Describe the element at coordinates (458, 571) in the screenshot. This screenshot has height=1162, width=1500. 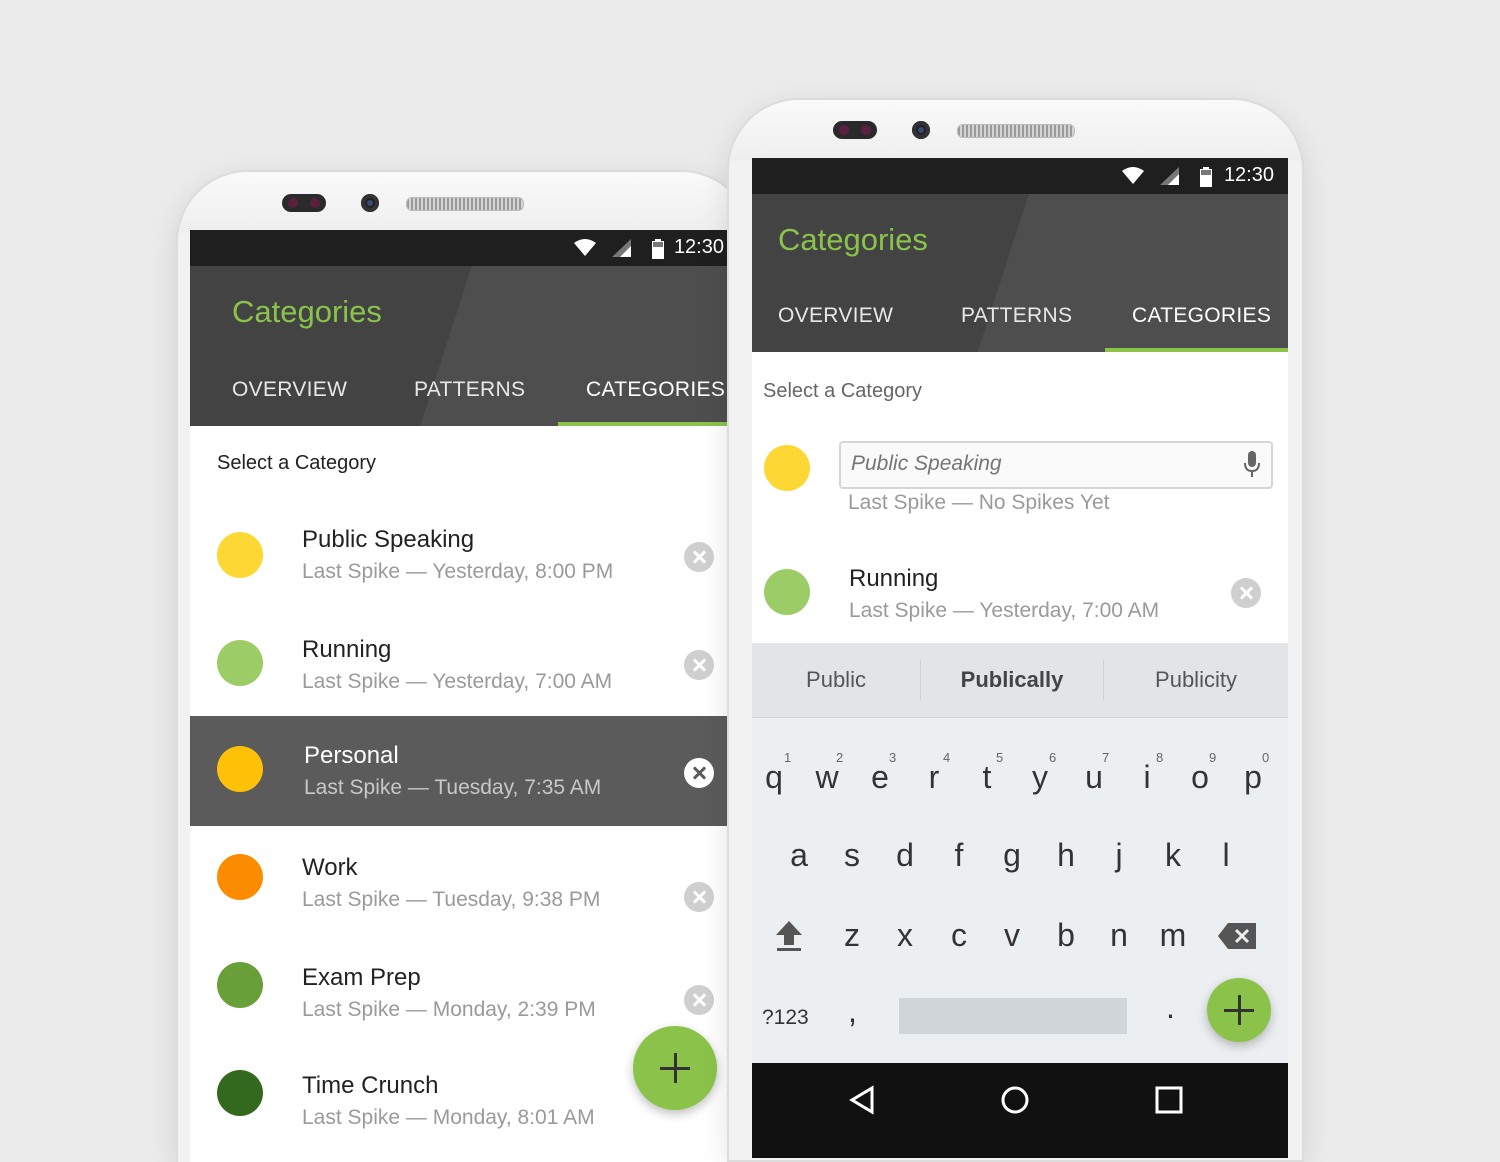
I see `category-last-spike: Last Spike — Yesterday, 8:00 PM` at that location.